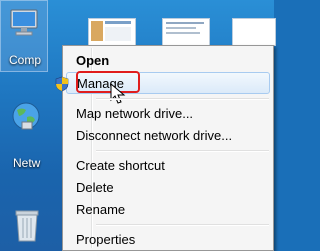 Image resolution: width=320 pixels, height=251 pixels. What do you see at coordinates (108, 82) in the screenshot?
I see `highlight-annotation` at bounding box center [108, 82].